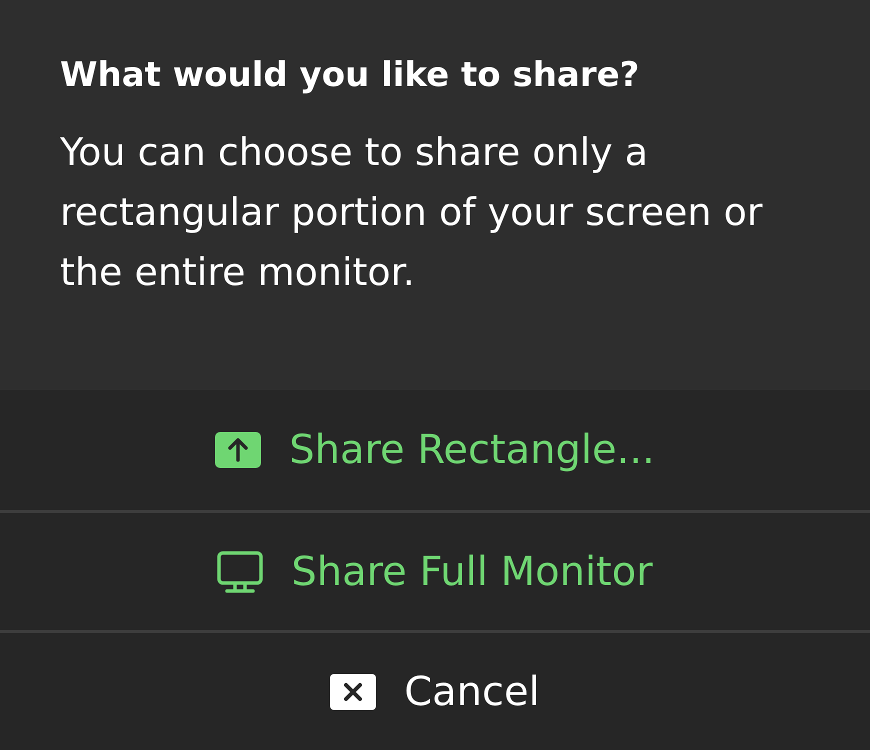 The width and height of the screenshot is (870, 750). I want to click on close-icon, so click(353, 692).